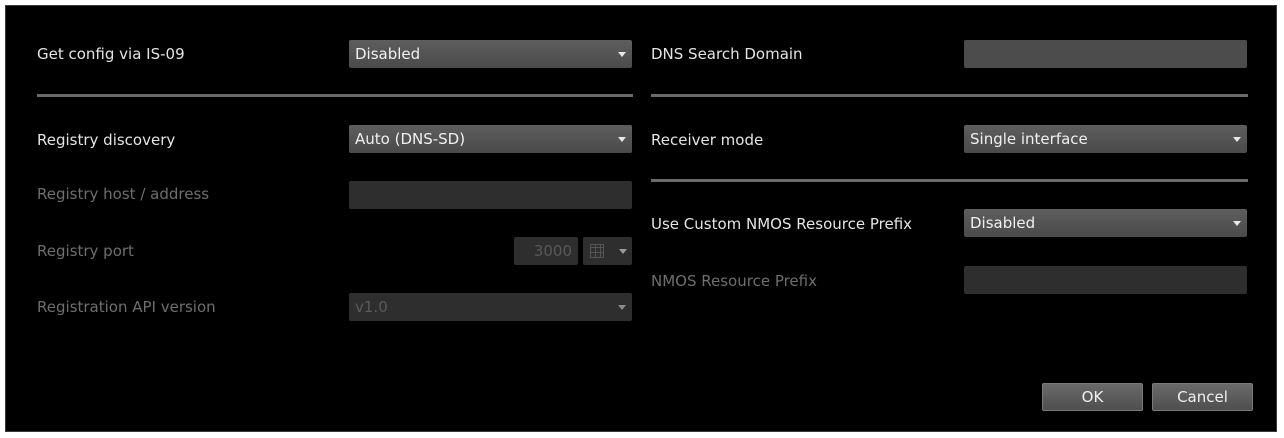 The width and height of the screenshot is (1284, 438). What do you see at coordinates (607, 251) in the screenshot?
I see `port-picker-button` at bounding box center [607, 251].